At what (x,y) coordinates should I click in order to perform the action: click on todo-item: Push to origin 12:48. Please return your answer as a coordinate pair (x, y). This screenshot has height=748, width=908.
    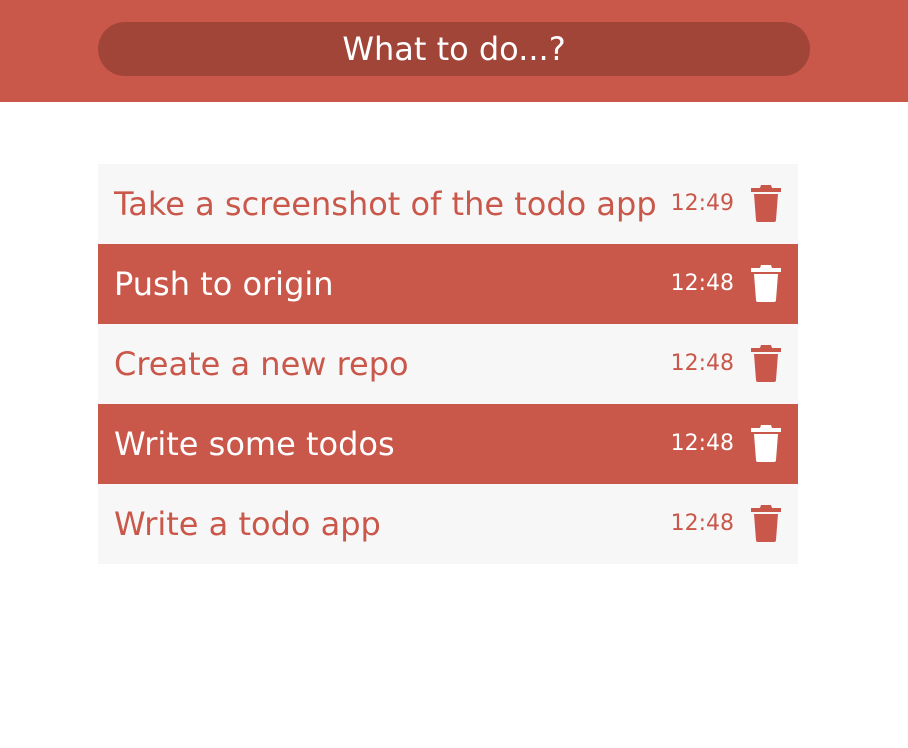
    Looking at the image, I should click on (448, 284).